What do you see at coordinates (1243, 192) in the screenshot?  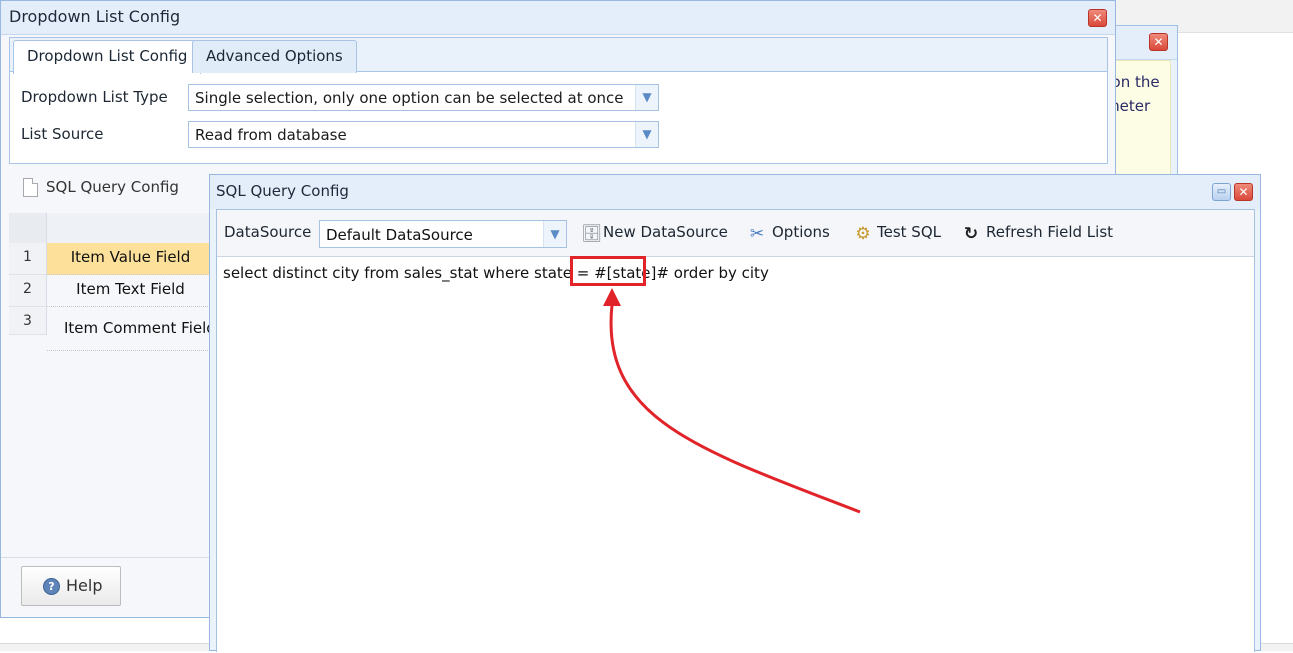 I see `sql-dialog-close-icon: ✕` at bounding box center [1243, 192].